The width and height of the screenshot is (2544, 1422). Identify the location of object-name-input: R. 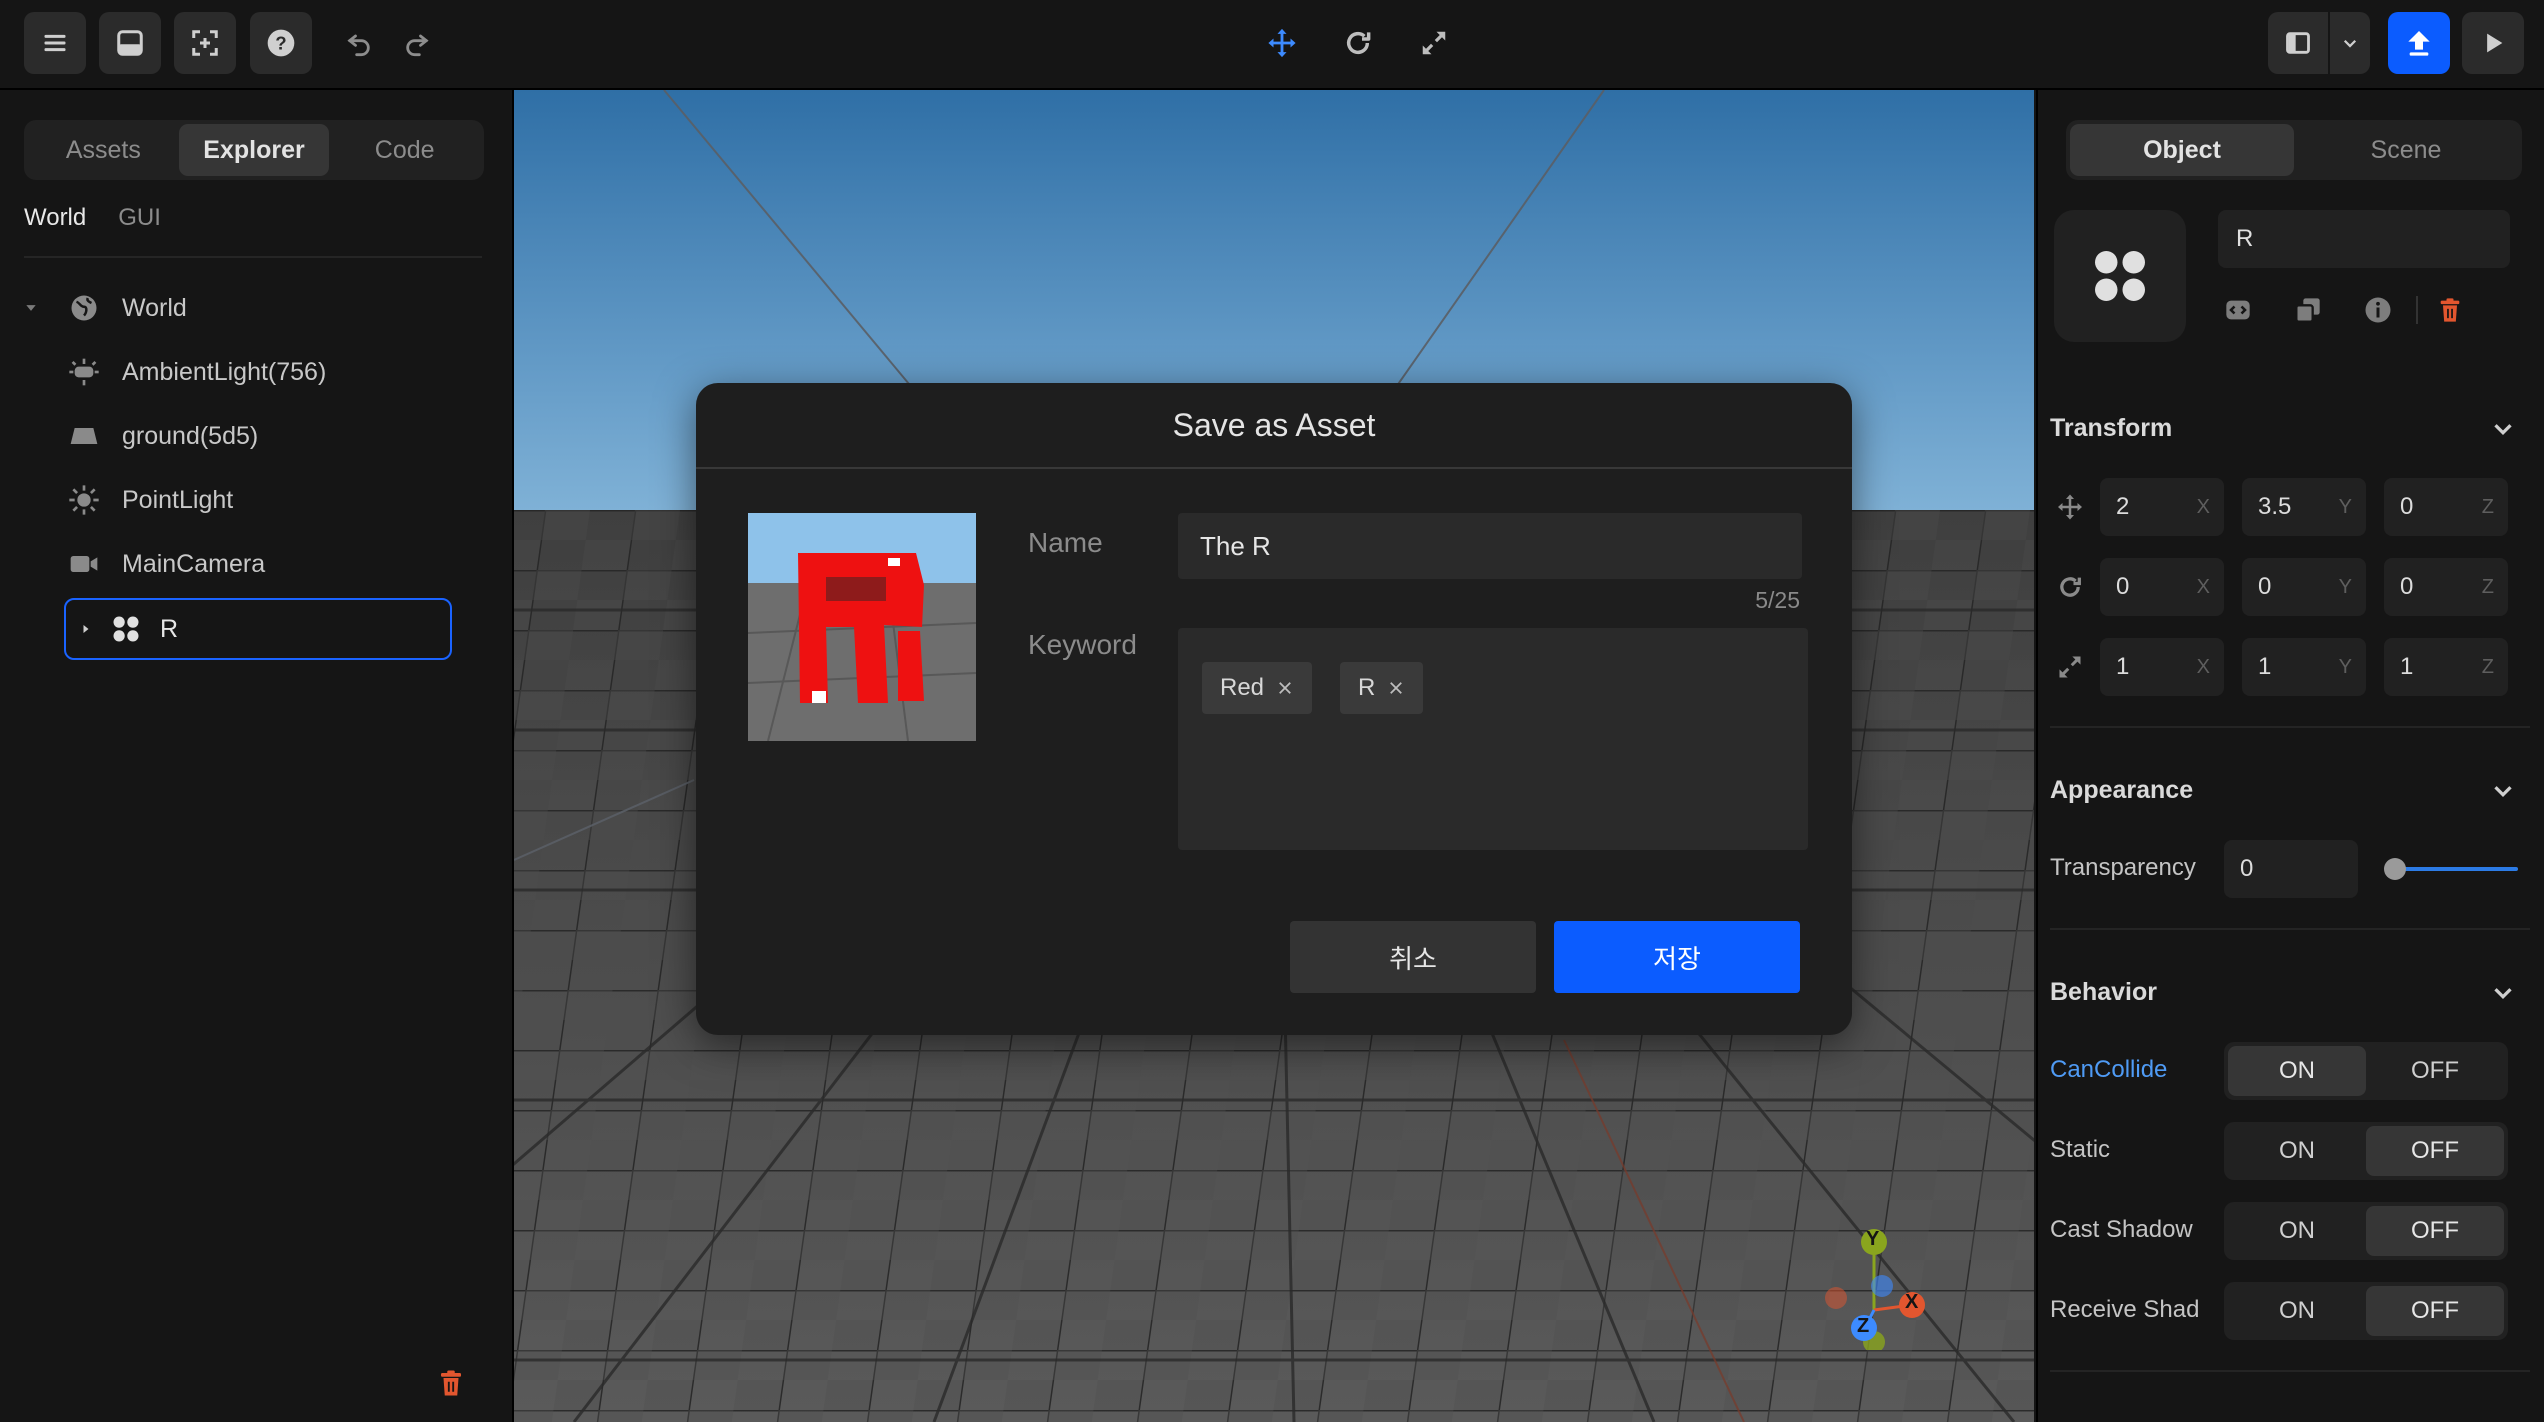
(2364, 239).